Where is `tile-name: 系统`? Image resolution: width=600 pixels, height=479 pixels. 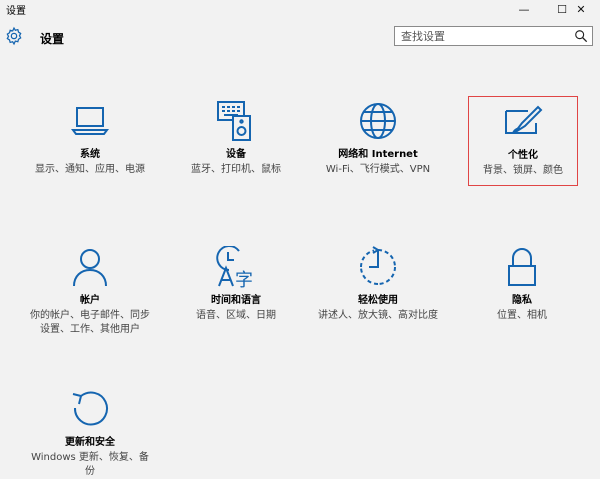 tile-name: 系统 is located at coordinates (90, 154).